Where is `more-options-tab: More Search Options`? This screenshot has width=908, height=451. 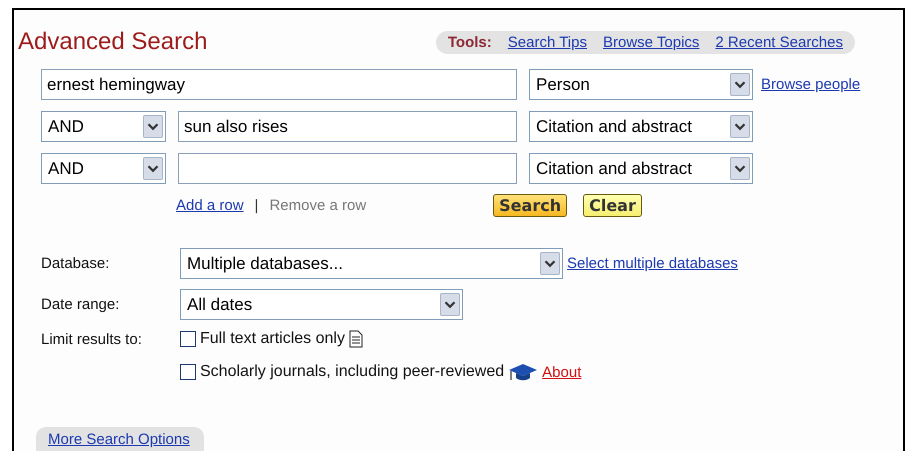
more-options-tab: More Search Options is located at coordinates (120, 439).